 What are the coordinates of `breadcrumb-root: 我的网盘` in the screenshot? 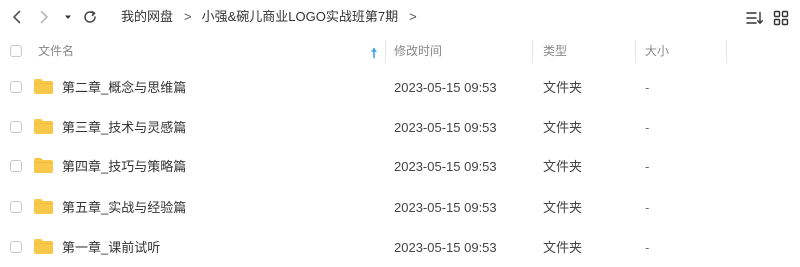 It's located at (147, 16).